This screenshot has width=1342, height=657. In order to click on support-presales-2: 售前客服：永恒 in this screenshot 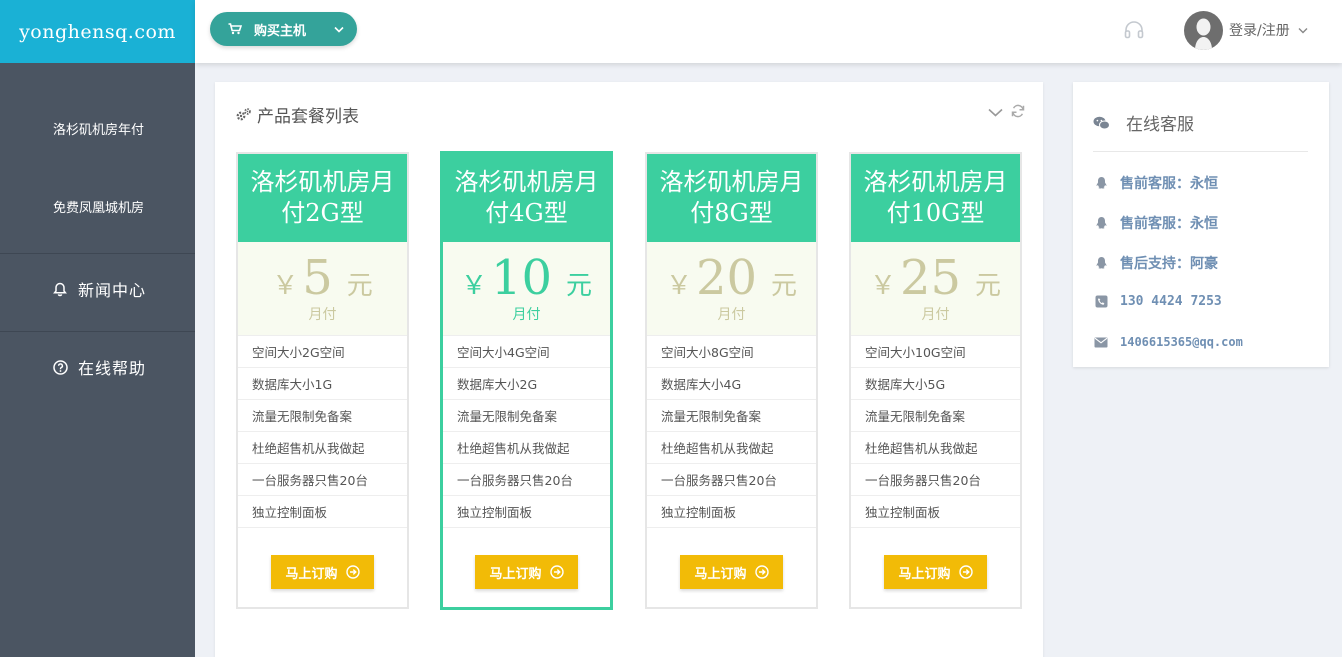, I will do `click(1155, 223)`.